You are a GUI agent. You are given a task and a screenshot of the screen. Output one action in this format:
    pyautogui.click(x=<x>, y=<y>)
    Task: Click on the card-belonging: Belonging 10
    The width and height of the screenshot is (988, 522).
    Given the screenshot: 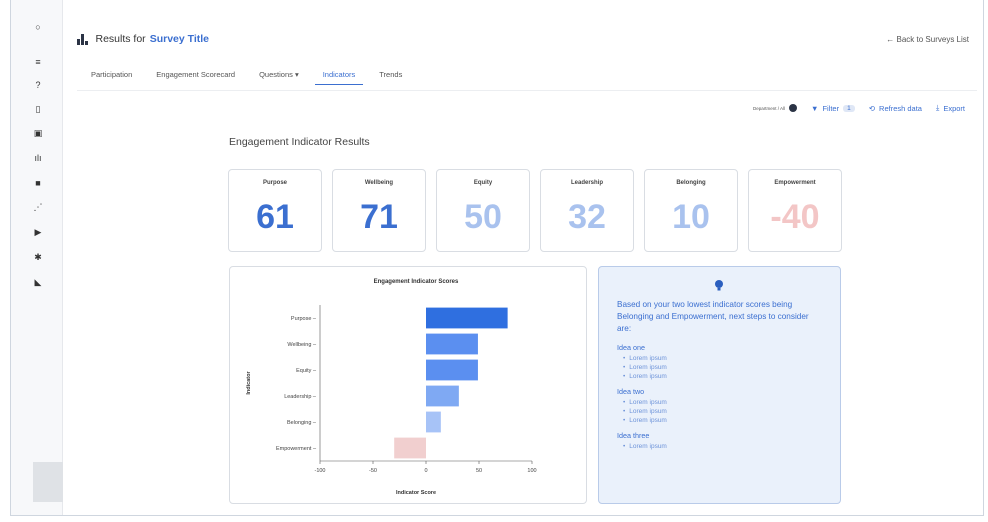 What is the action you would take?
    pyautogui.click(x=691, y=210)
    